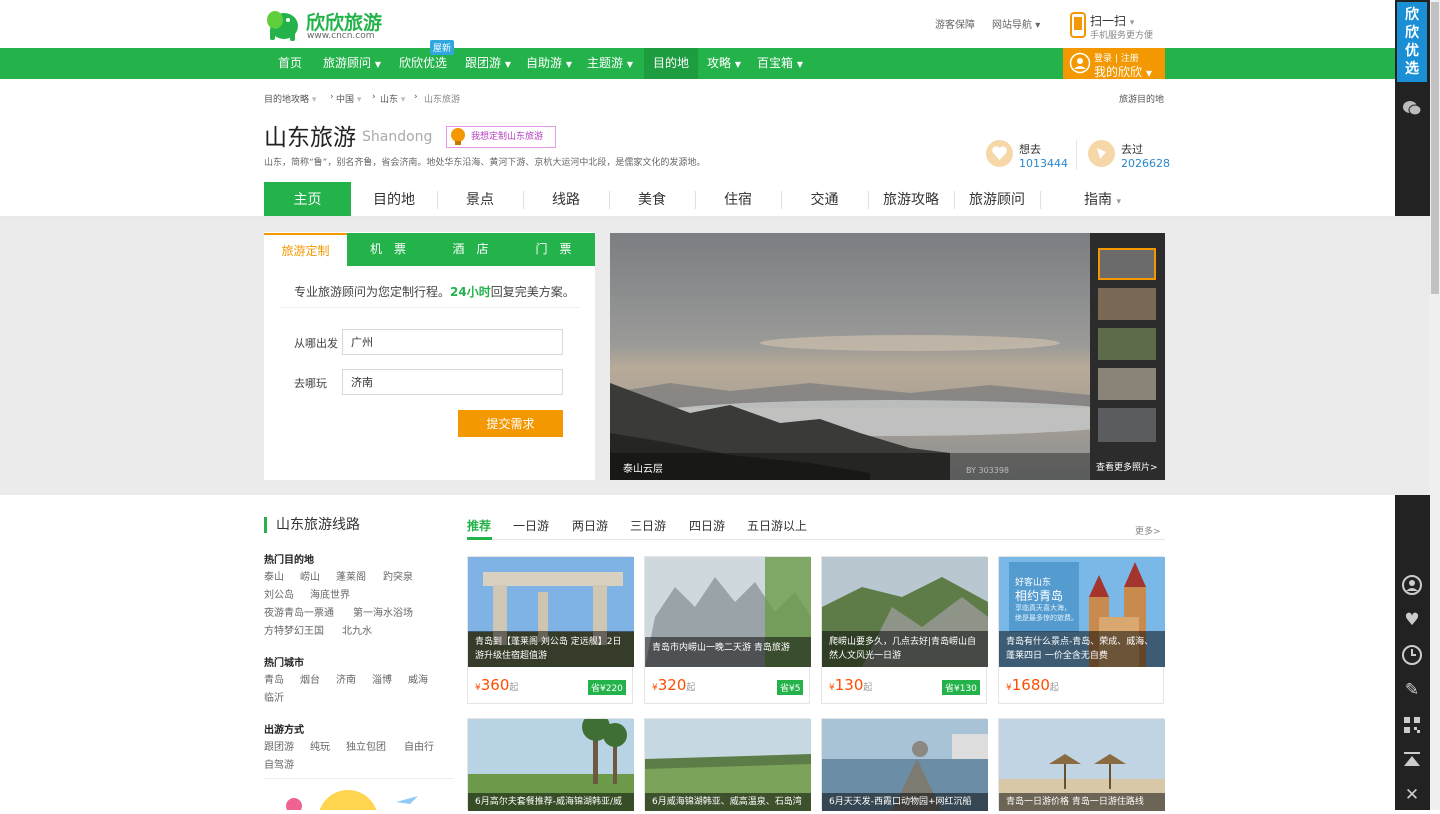 This screenshot has width=1440, height=814. Describe the element at coordinates (274, 678) in the screenshot. I see `city-link: 青岛` at that location.